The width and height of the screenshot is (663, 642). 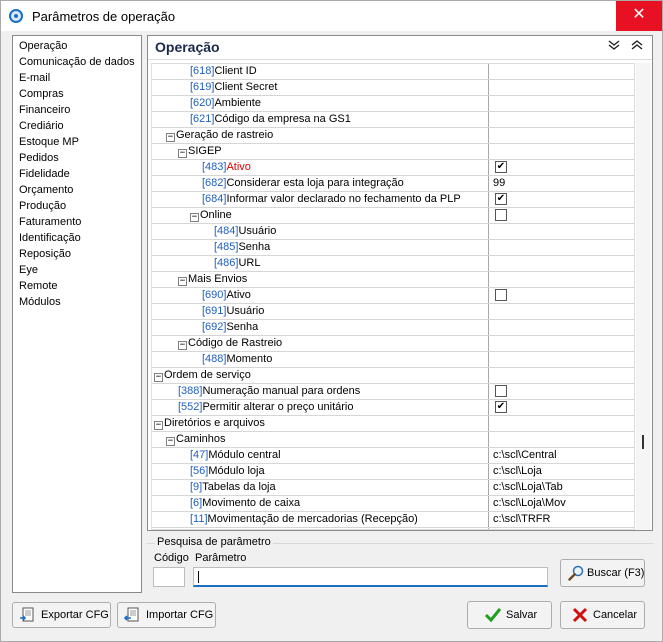 I want to click on vertical-scrollbar, so click(x=643, y=296).